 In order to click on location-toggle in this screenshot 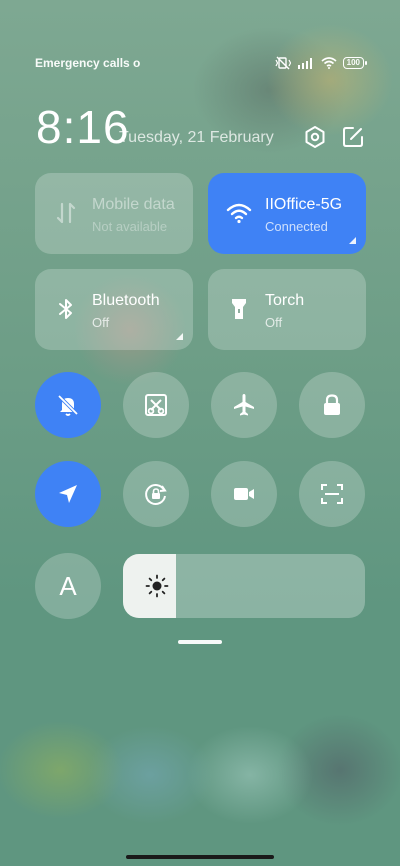, I will do `click(68, 494)`.